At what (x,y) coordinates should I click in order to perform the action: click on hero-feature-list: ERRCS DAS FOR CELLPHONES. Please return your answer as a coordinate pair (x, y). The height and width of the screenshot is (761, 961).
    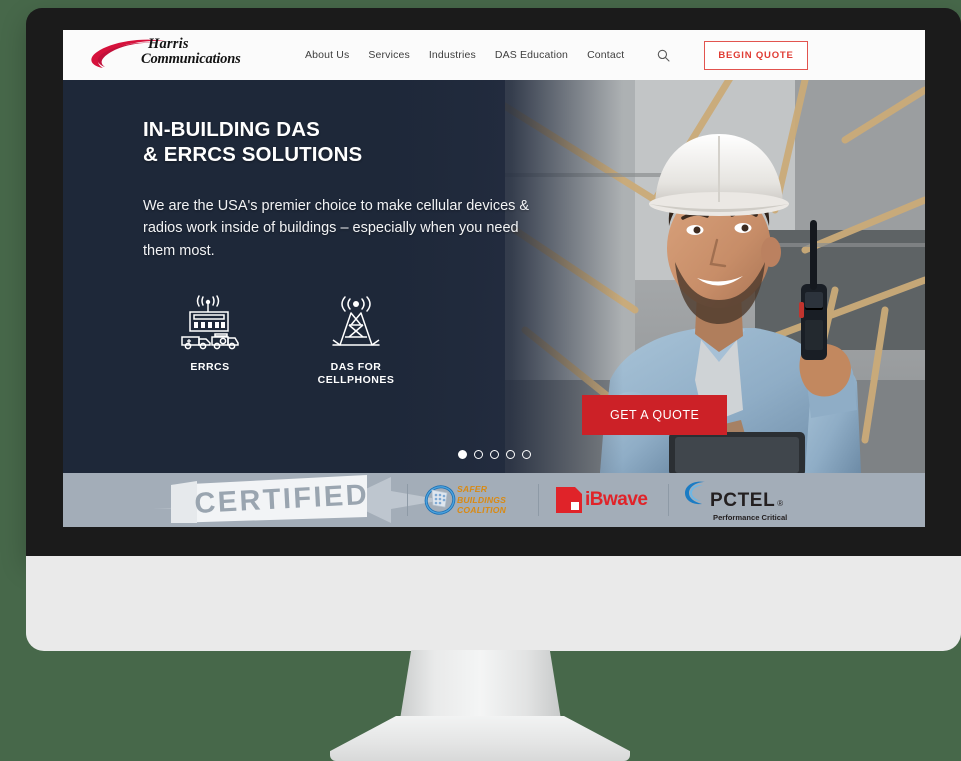
    Looking at the image, I should click on (383, 340).